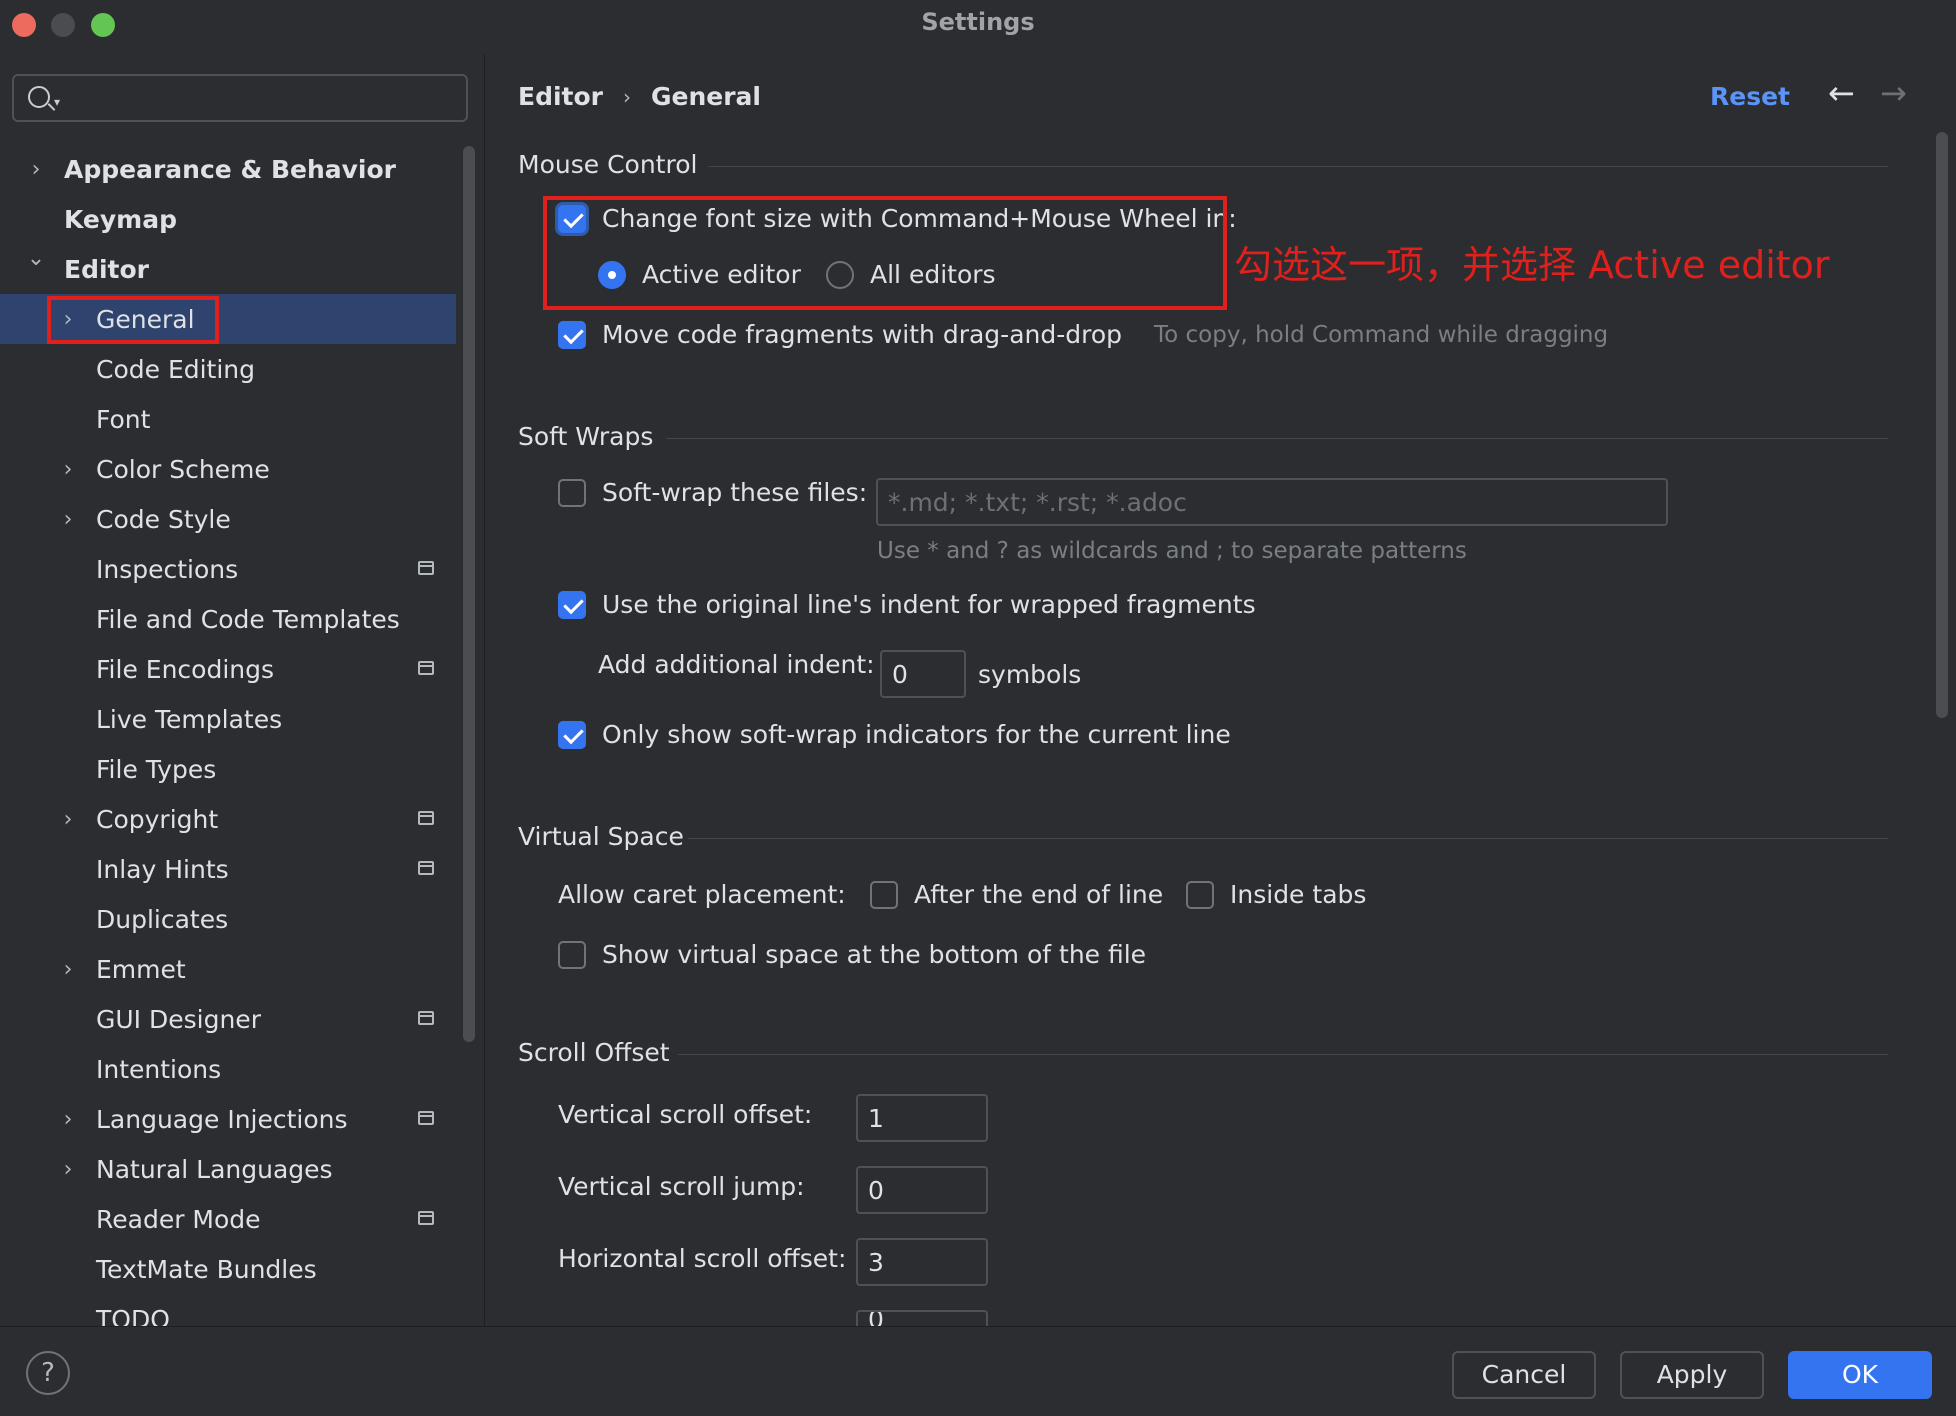 The height and width of the screenshot is (1416, 1956). I want to click on search-input, so click(264, 98).